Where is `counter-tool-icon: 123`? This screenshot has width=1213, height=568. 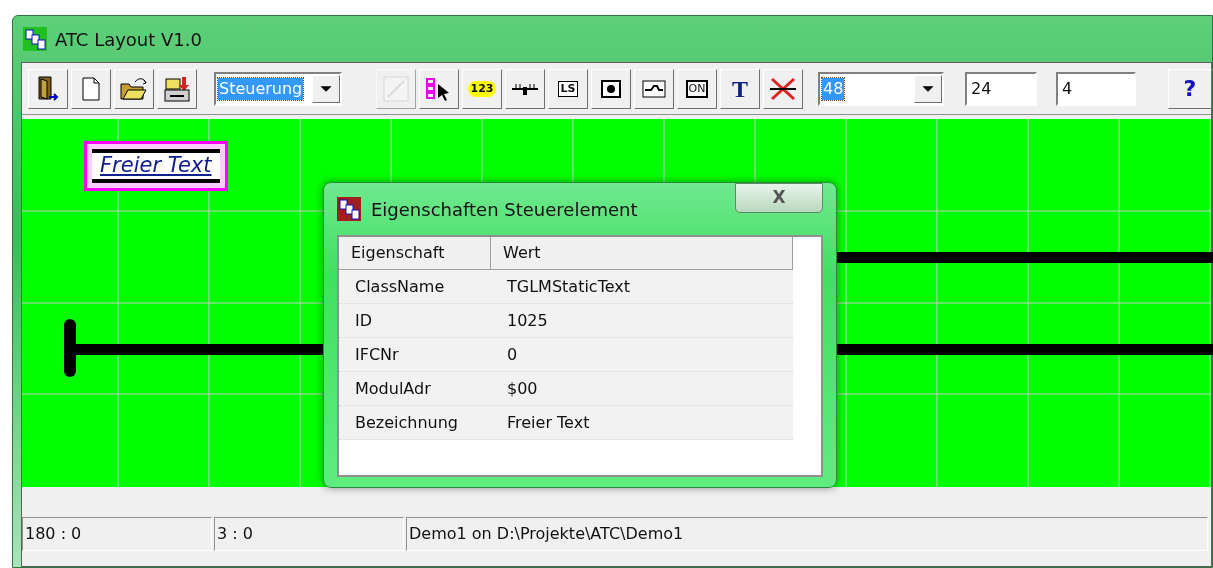
counter-tool-icon: 123 is located at coordinates (482, 88).